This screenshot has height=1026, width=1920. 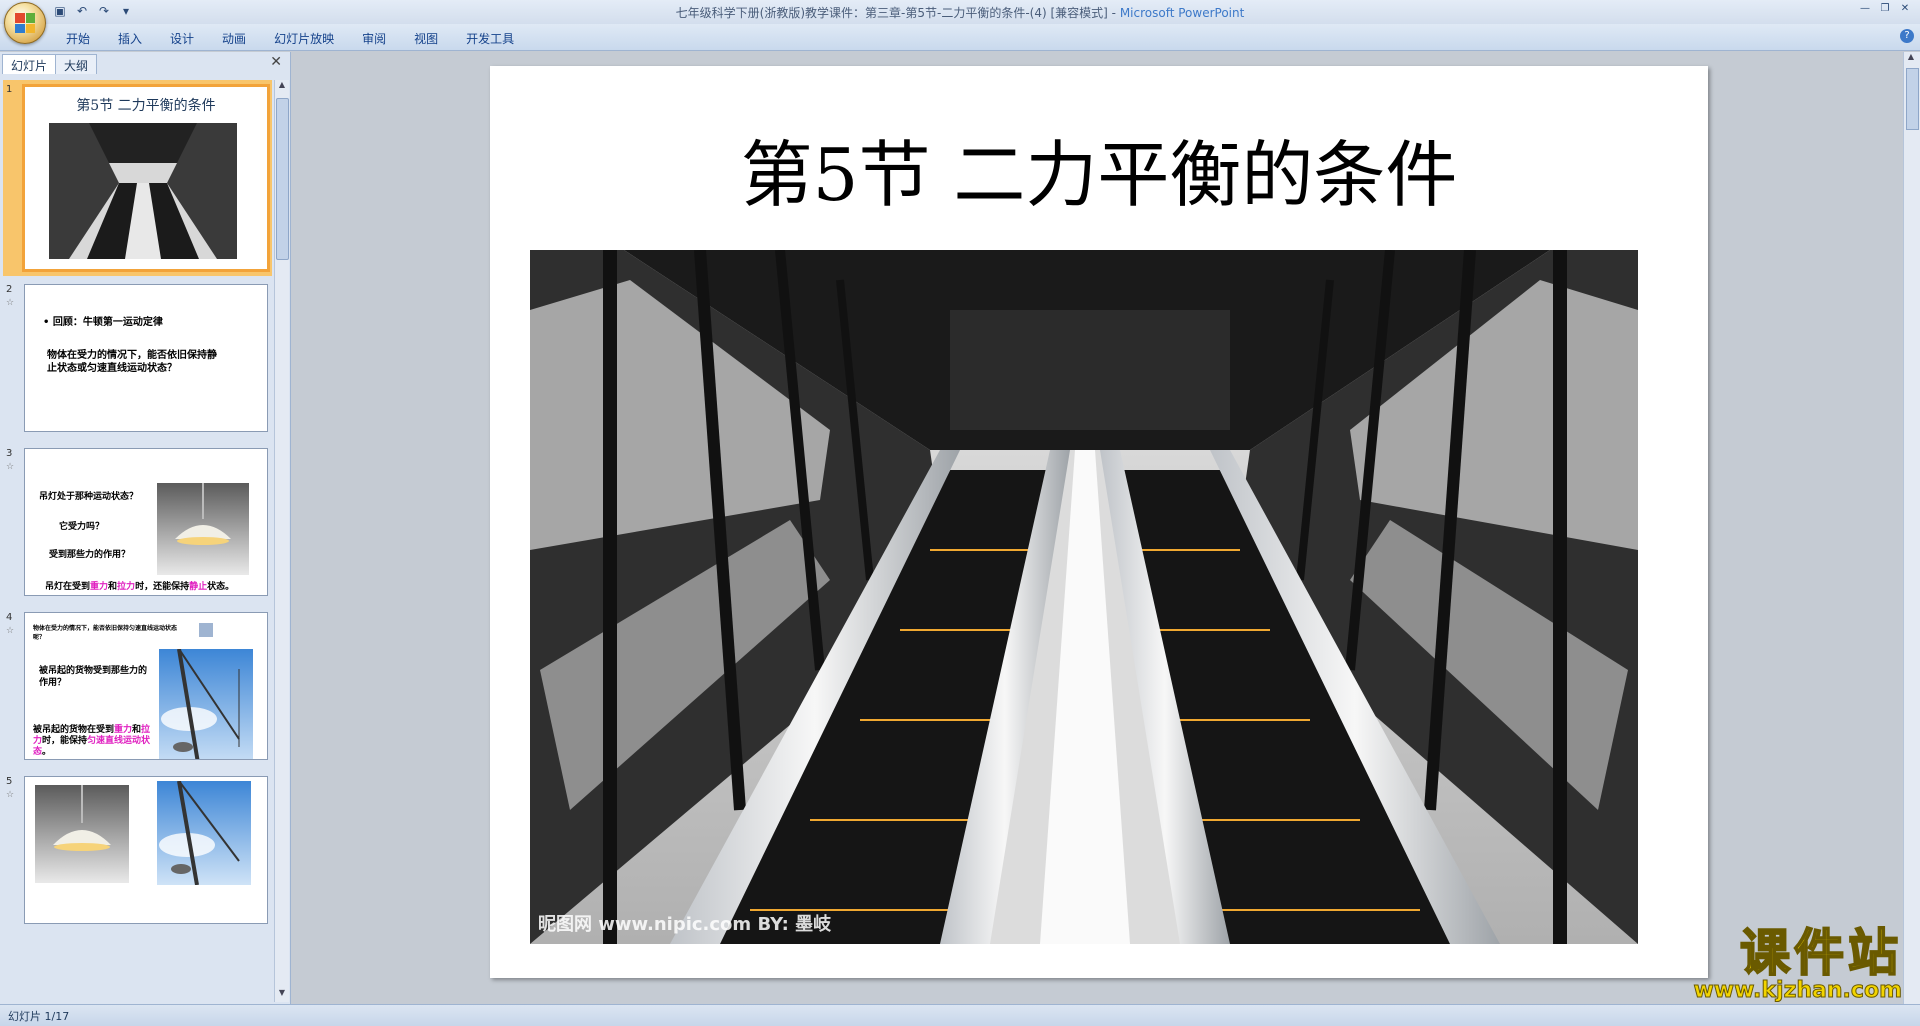 What do you see at coordinates (374, 38) in the screenshot?
I see `tab-review: 审阅` at bounding box center [374, 38].